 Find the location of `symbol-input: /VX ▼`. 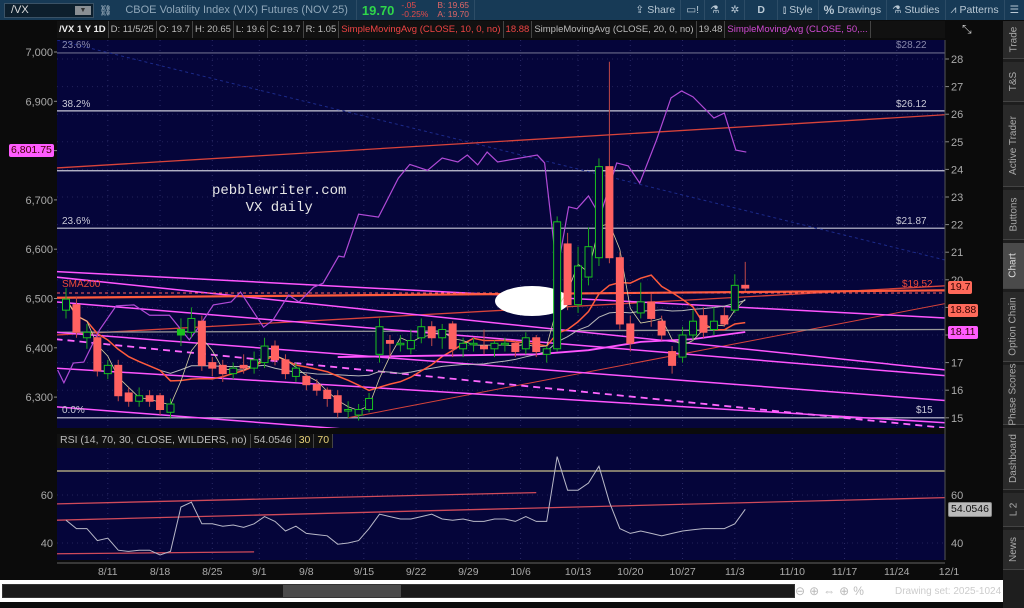

symbol-input: /VX ▼ is located at coordinates (49, 10).